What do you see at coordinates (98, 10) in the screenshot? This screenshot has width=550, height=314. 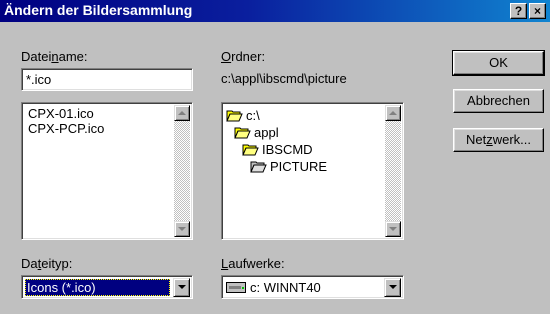 I see `window-title: Ändern der Bildersammlung` at bounding box center [98, 10].